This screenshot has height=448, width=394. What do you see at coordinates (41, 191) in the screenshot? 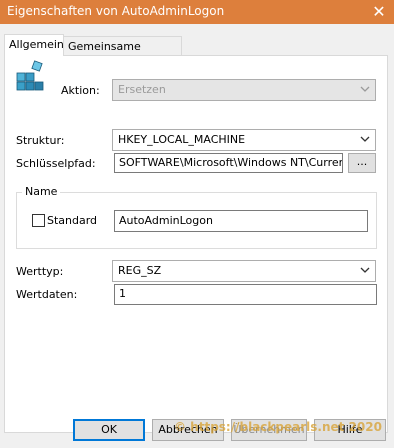
I see `name-group-title: Name` at bounding box center [41, 191].